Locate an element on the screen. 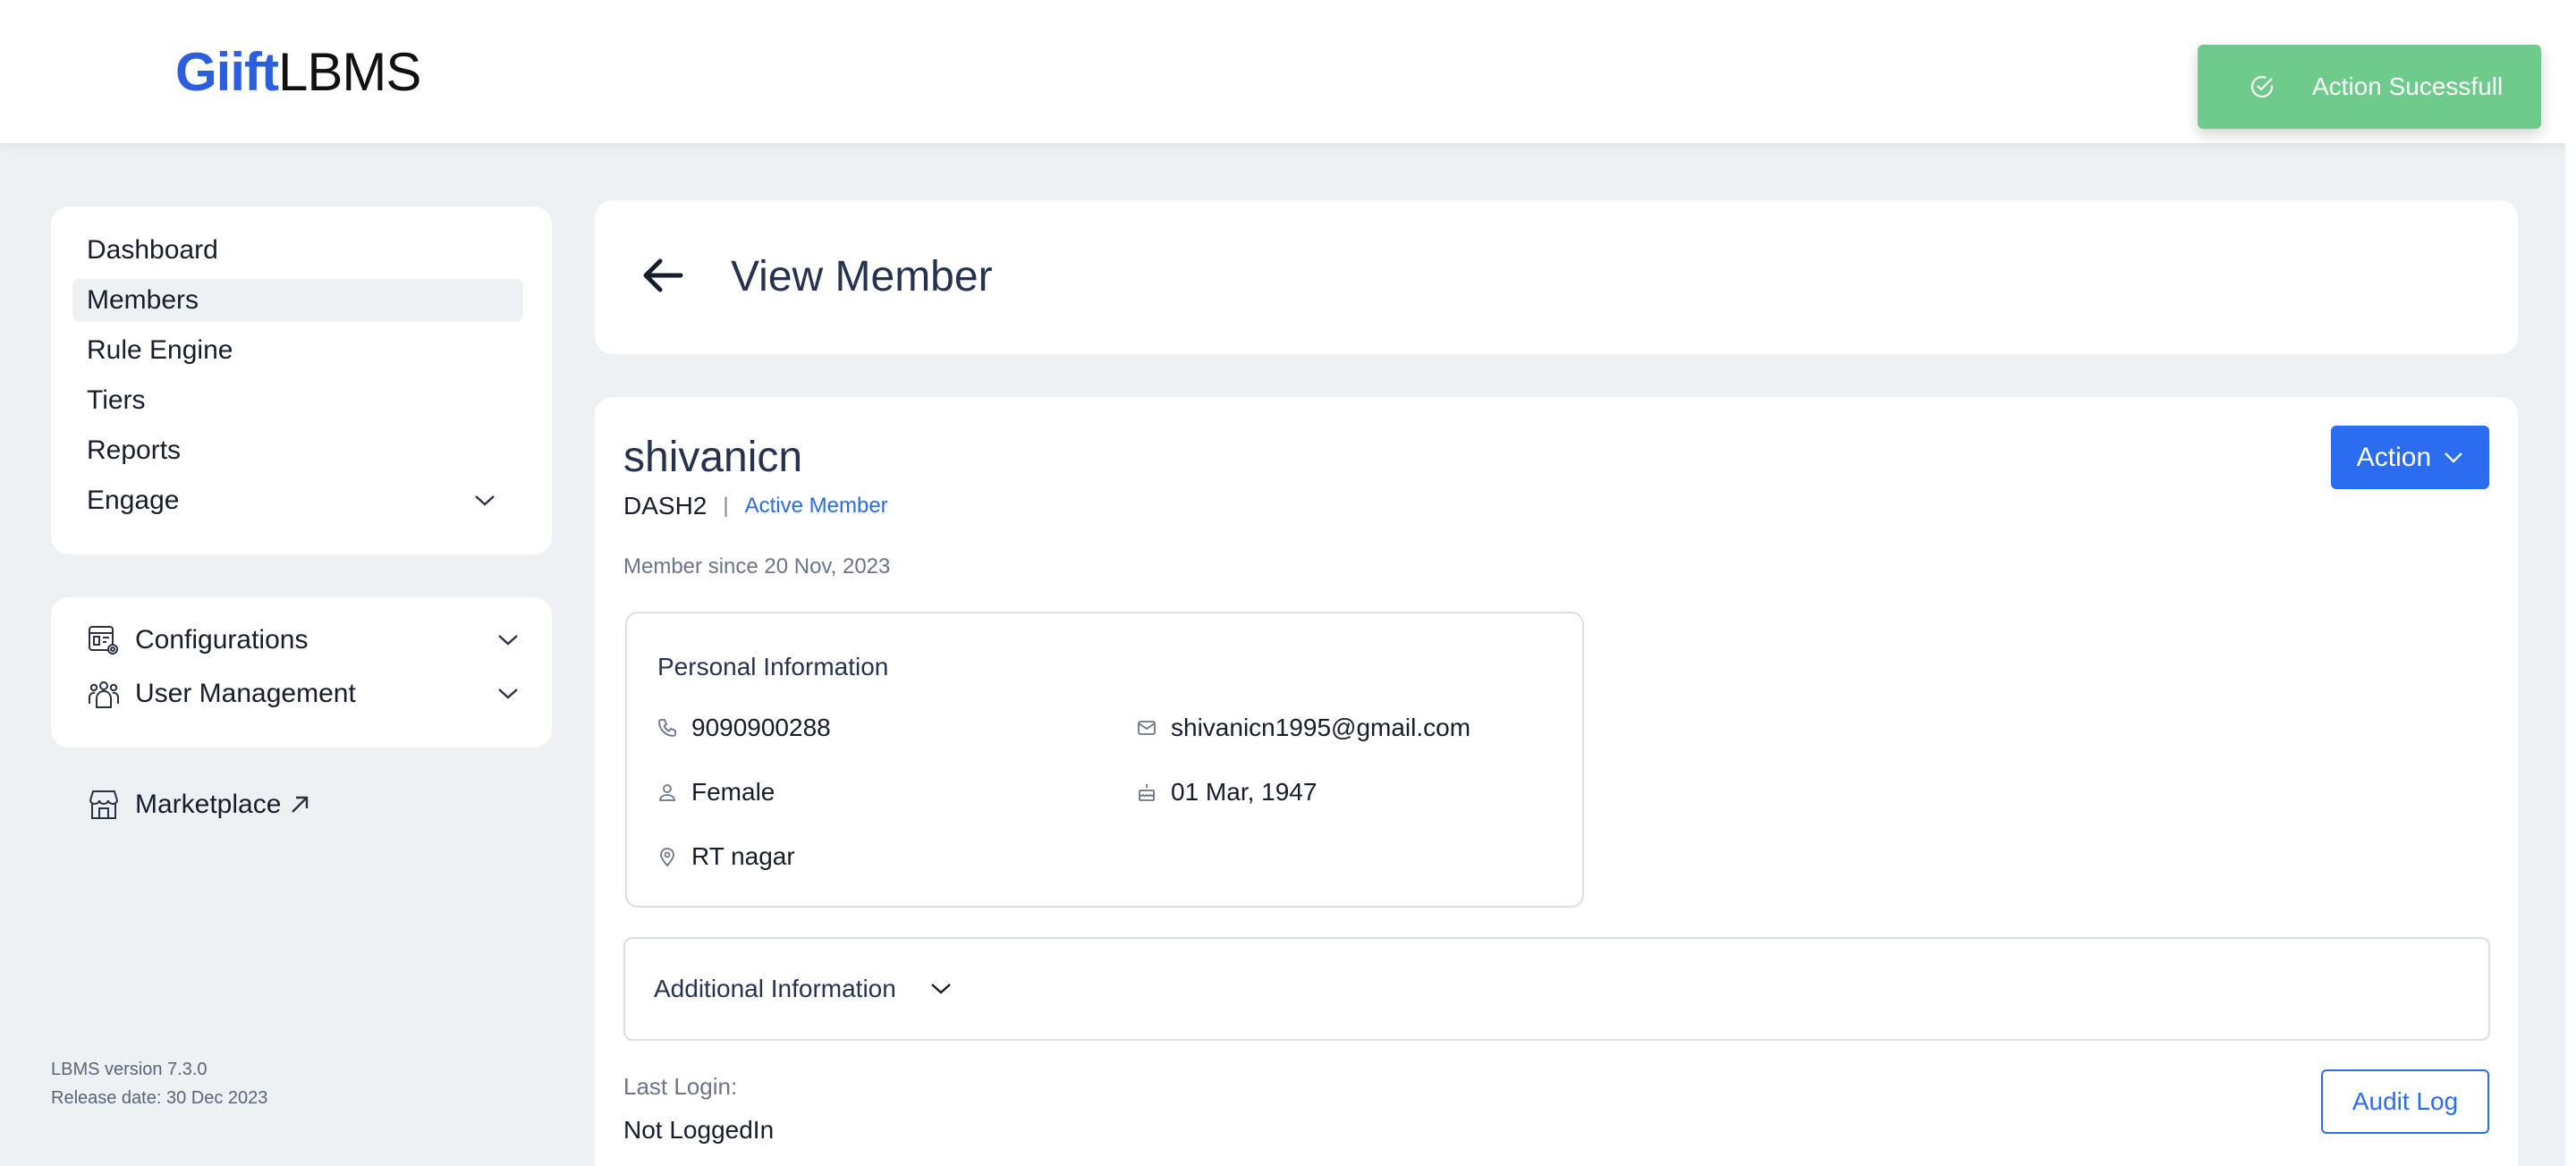  birthday-cake-icon is located at coordinates (1147, 792).